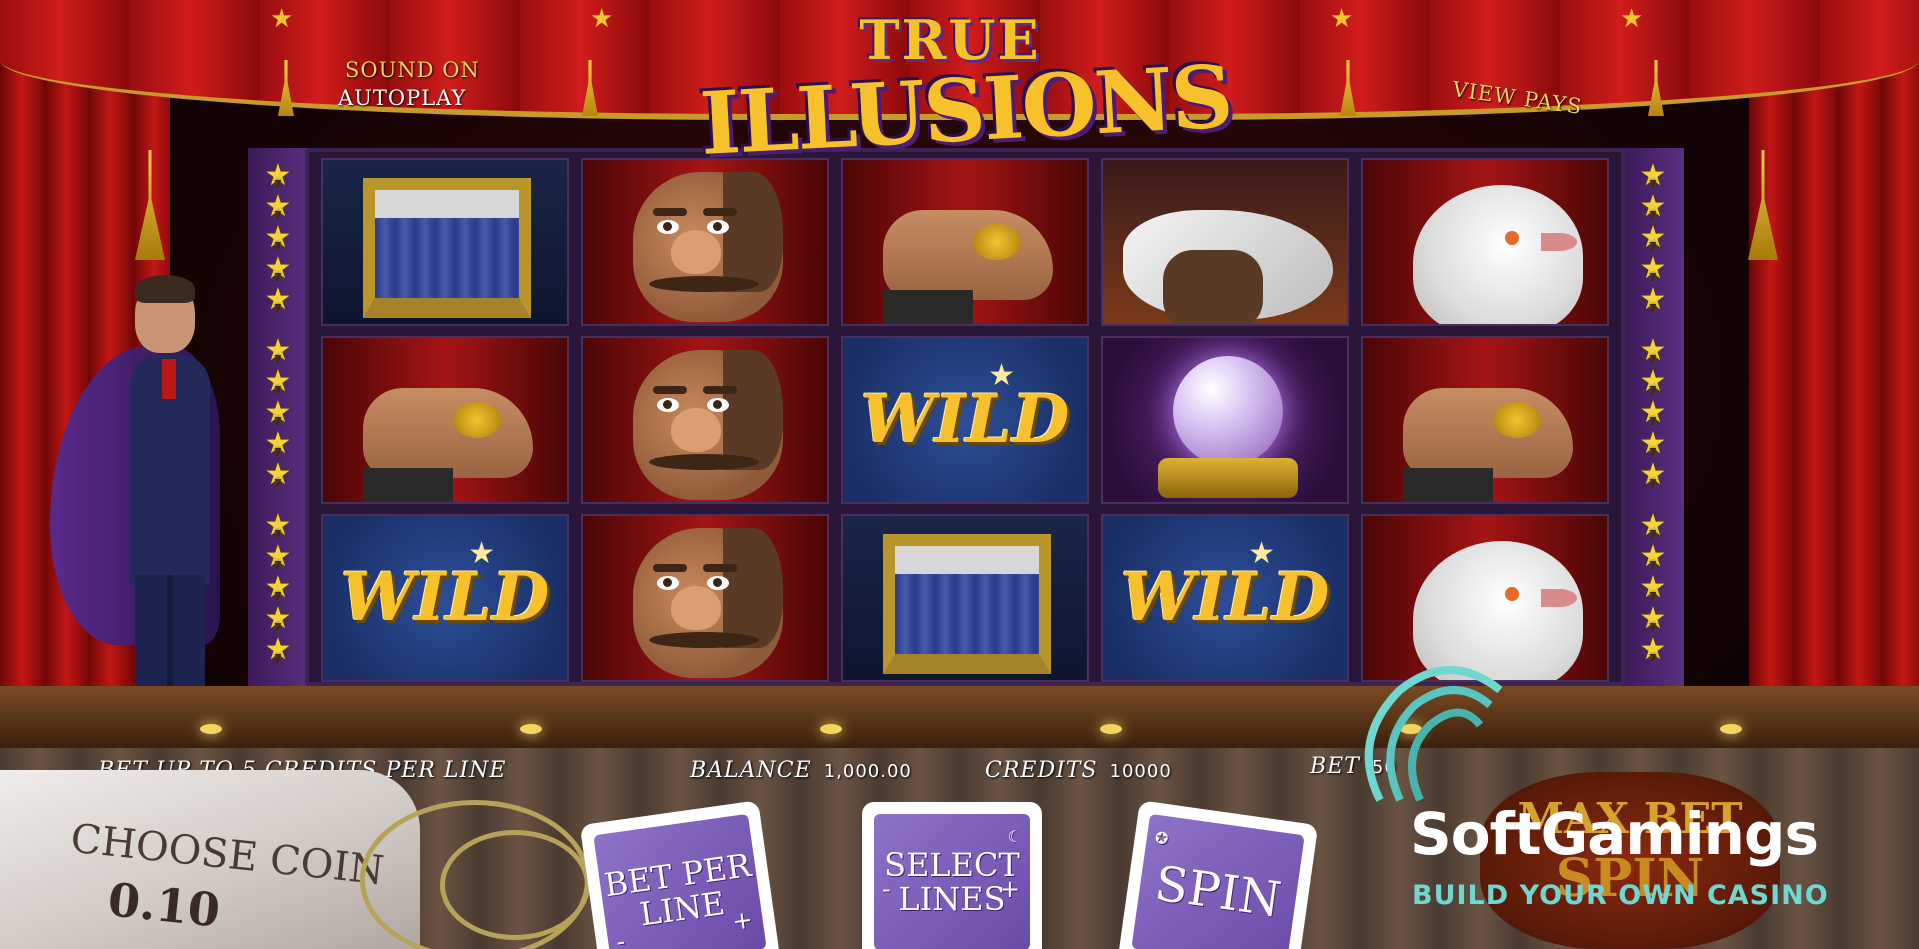 The height and width of the screenshot is (949, 1919). Describe the element at coordinates (1653, 206) in the screenshot. I see `payline-star-right-2: ★ 7` at that location.